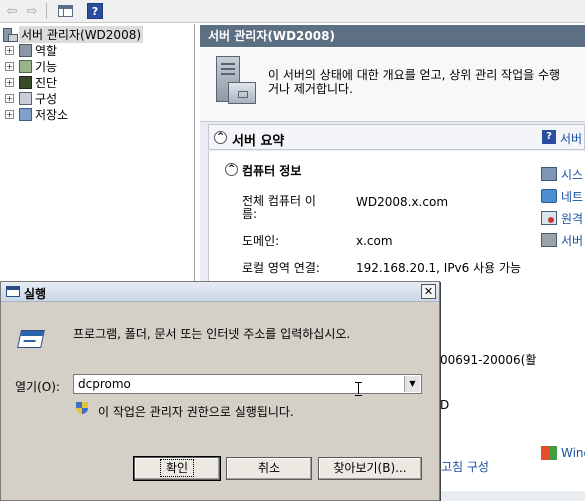 The image size is (585, 501). I want to click on run-program-icon, so click(31, 341).